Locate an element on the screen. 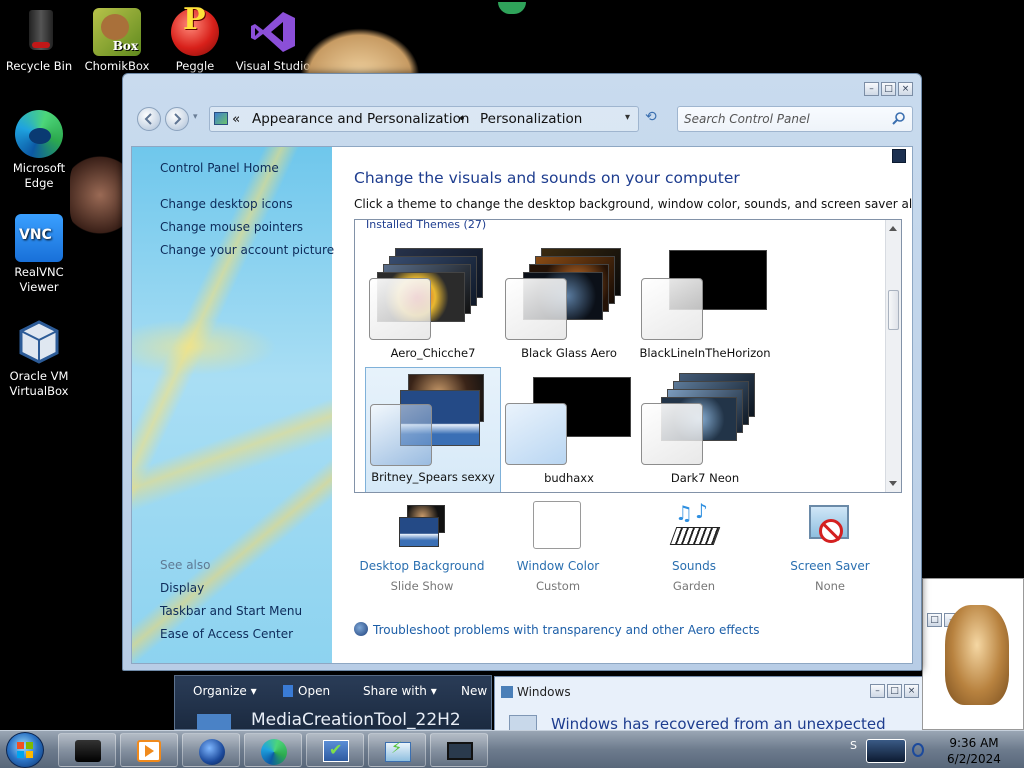 The height and width of the screenshot is (768, 1024). desktop-icon-label: ChomikBox is located at coordinates (117, 66).